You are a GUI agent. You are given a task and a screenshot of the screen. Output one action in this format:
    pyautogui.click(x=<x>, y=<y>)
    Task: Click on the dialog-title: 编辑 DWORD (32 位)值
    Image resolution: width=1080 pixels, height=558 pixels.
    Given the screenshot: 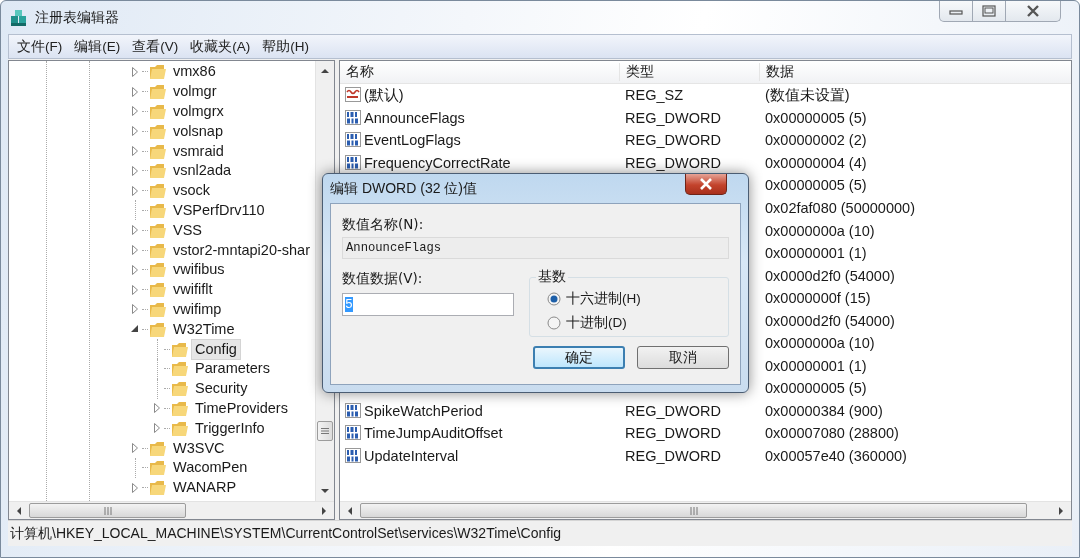 What is the action you would take?
    pyautogui.click(x=403, y=188)
    